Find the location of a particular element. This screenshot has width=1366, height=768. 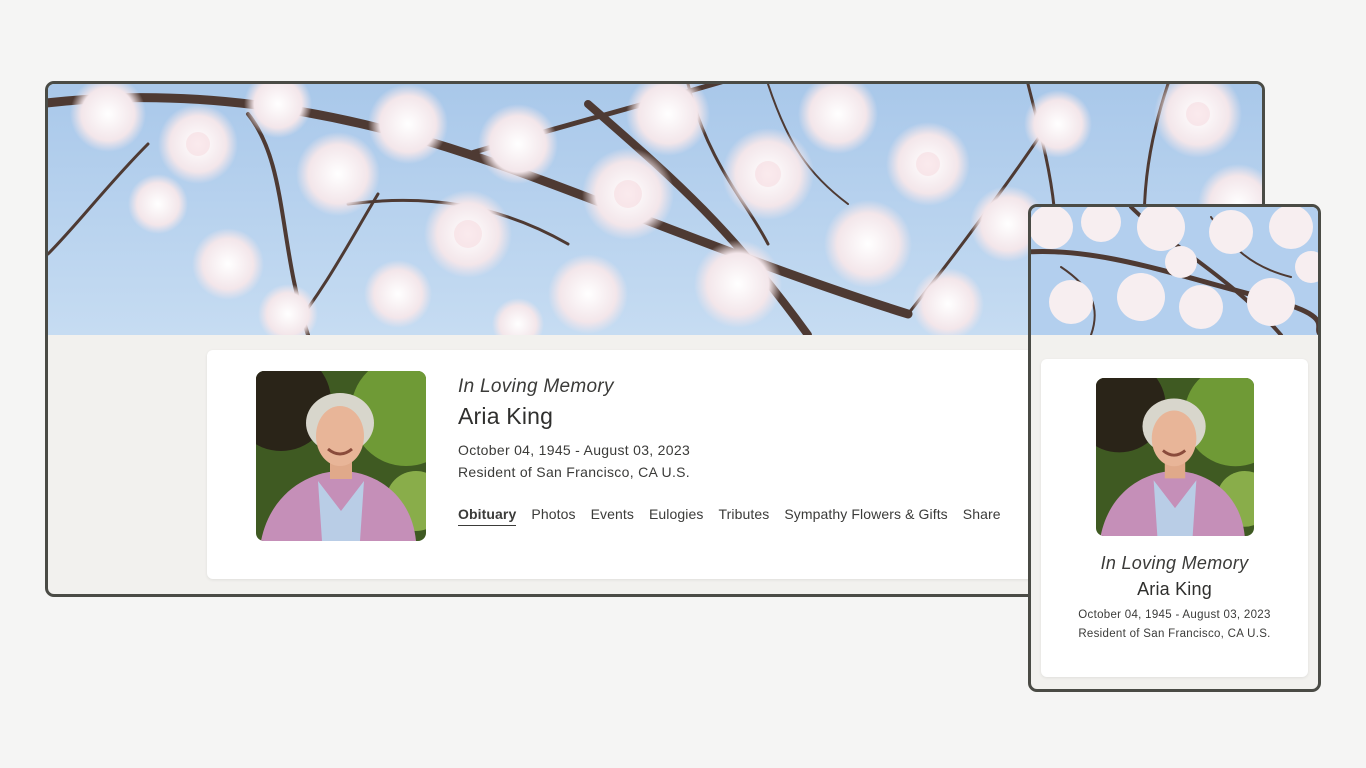

residence: Resident of San Francisco, CA U.S. is located at coordinates (574, 472).